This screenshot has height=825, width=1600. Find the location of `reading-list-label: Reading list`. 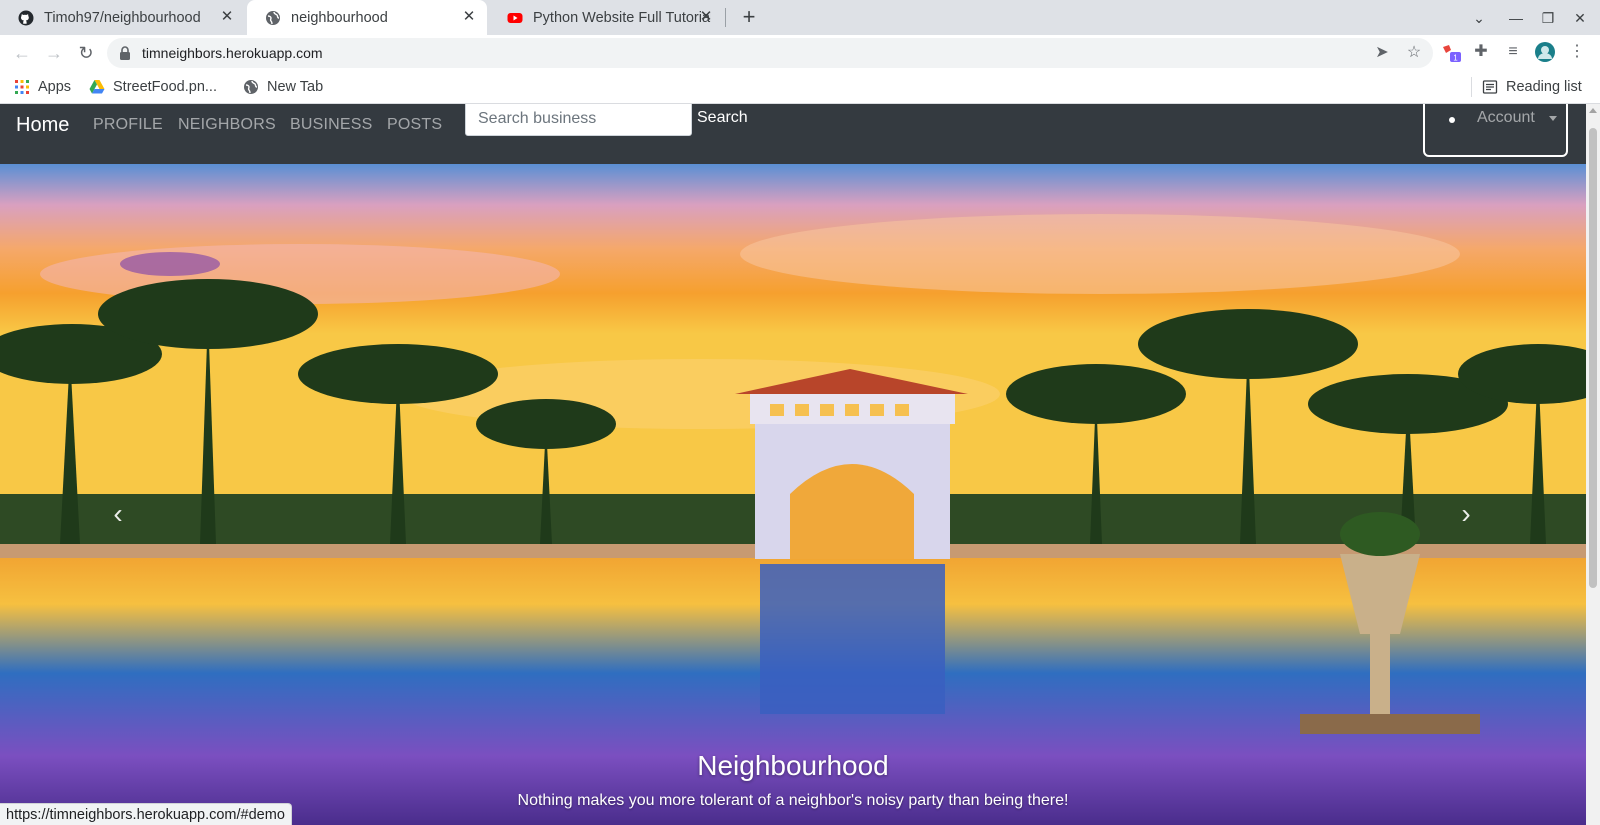

reading-list-label: Reading list is located at coordinates (1544, 87).